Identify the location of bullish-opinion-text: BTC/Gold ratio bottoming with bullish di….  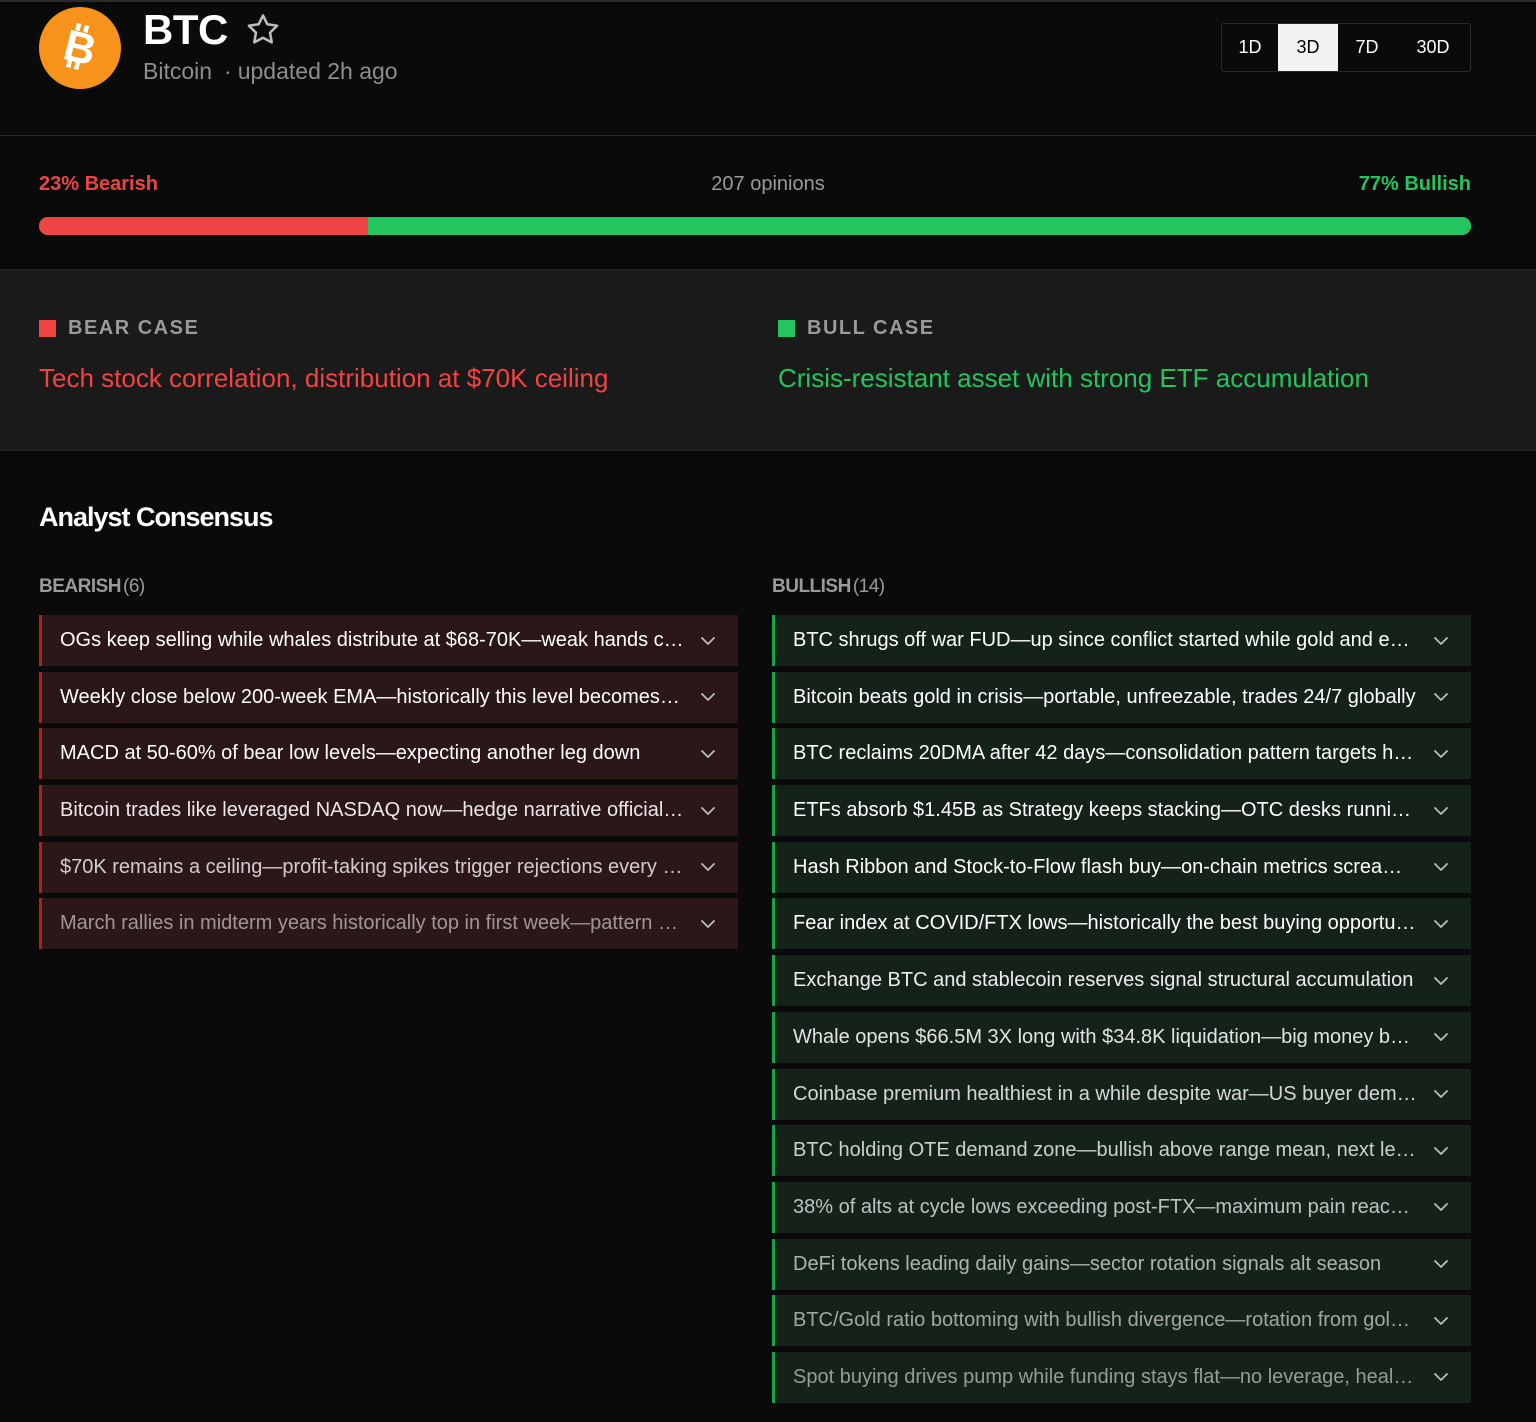
(1105, 1320).